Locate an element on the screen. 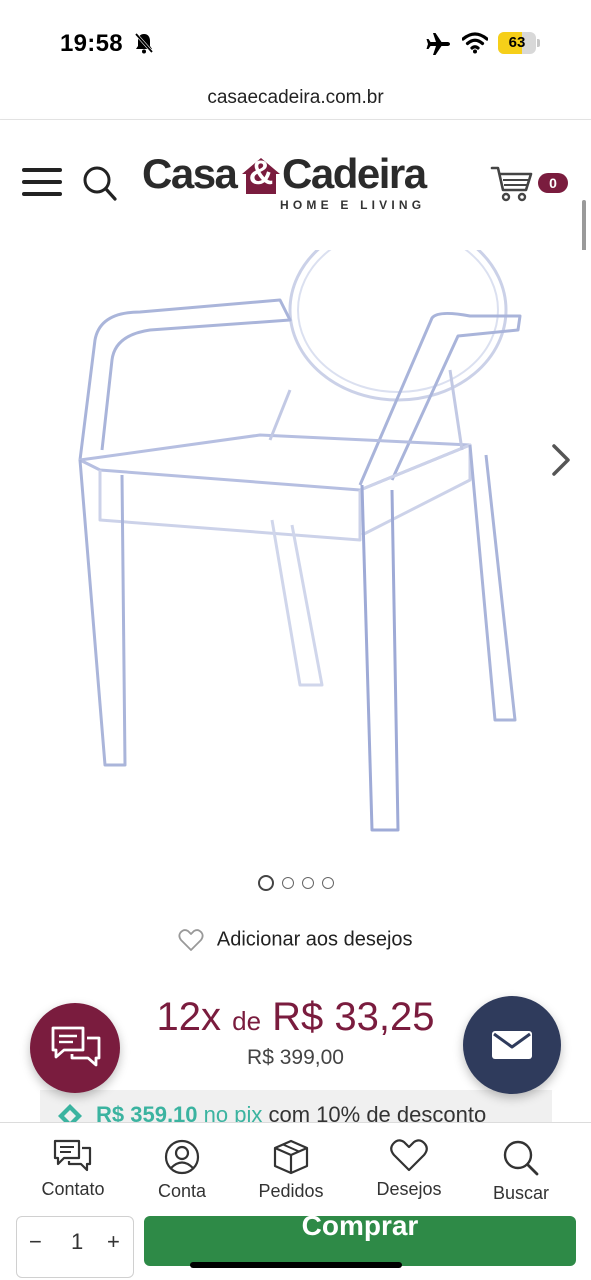 Image resolution: width=591 pixels, height=1280 pixels. nav-item-contato: Contato is located at coordinates (73, 1169).